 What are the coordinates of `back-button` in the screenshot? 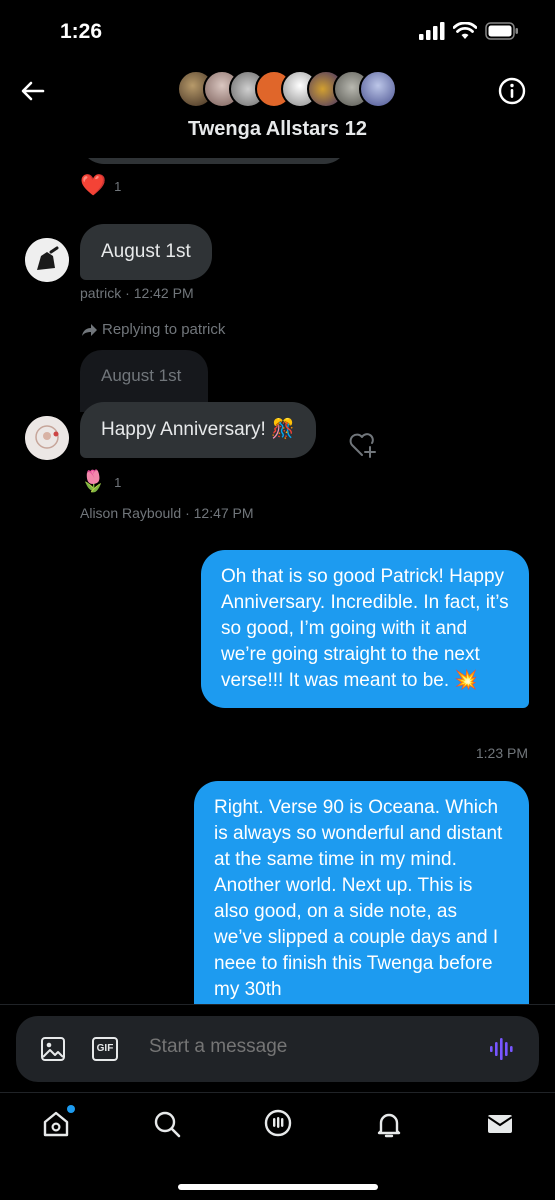 It's located at (33, 91).